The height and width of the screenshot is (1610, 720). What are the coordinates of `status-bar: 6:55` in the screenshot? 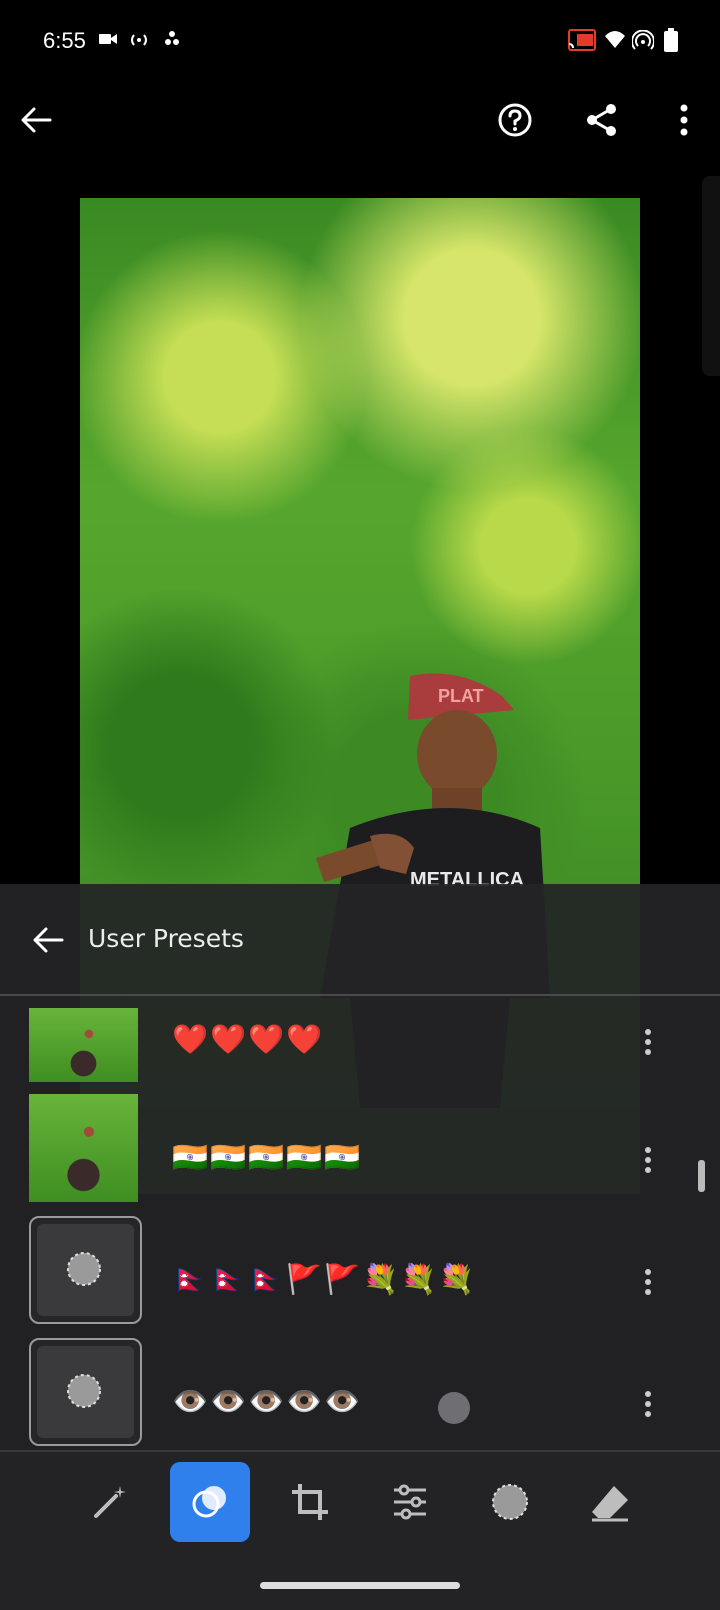 It's located at (360, 43).